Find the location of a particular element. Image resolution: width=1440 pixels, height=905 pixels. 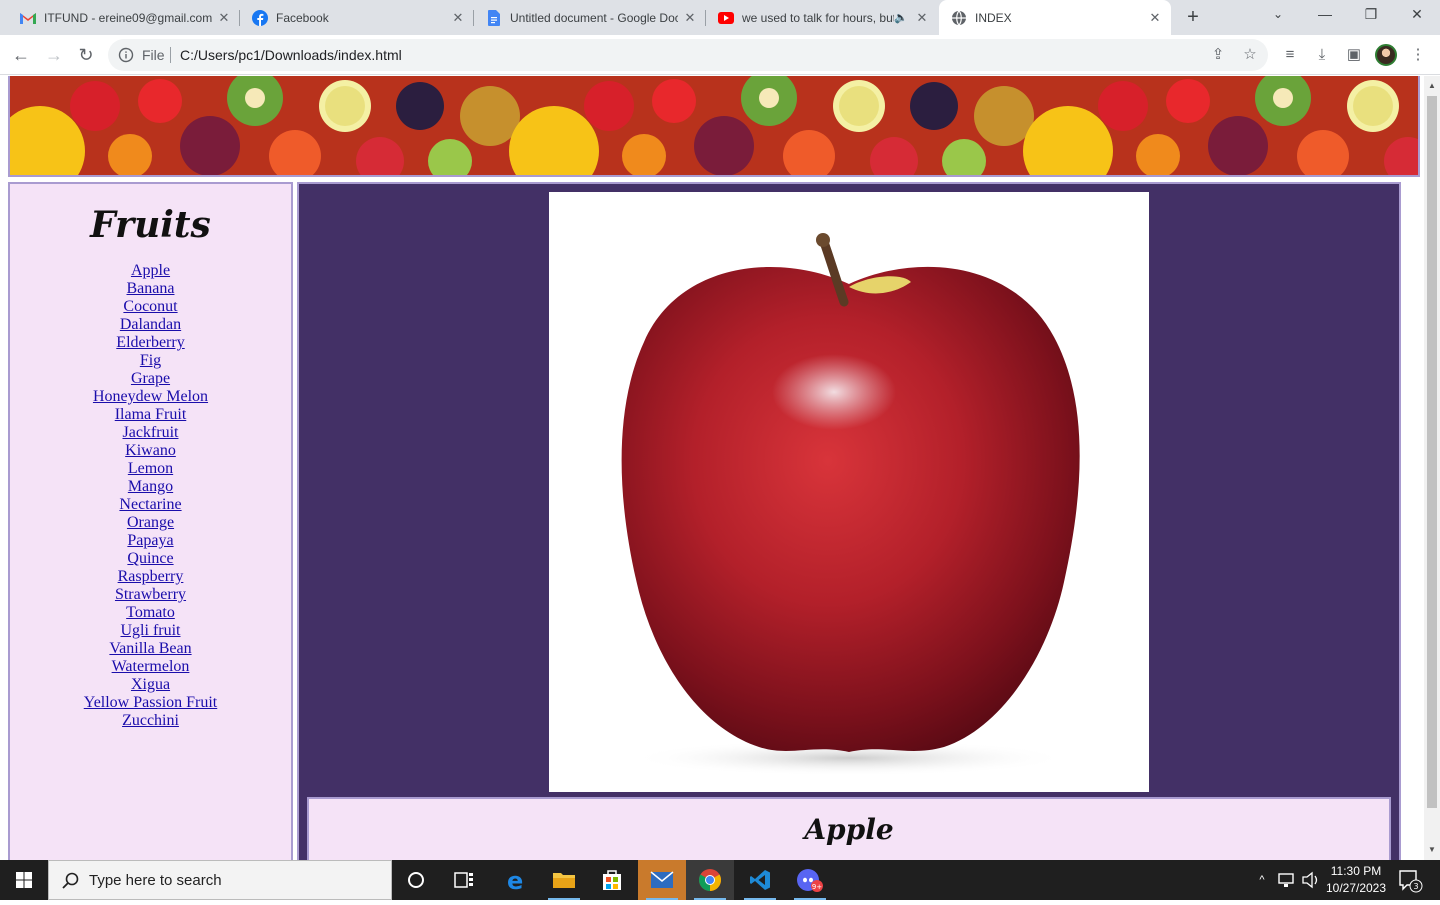

edge-icon: e is located at coordinates (516, 880).